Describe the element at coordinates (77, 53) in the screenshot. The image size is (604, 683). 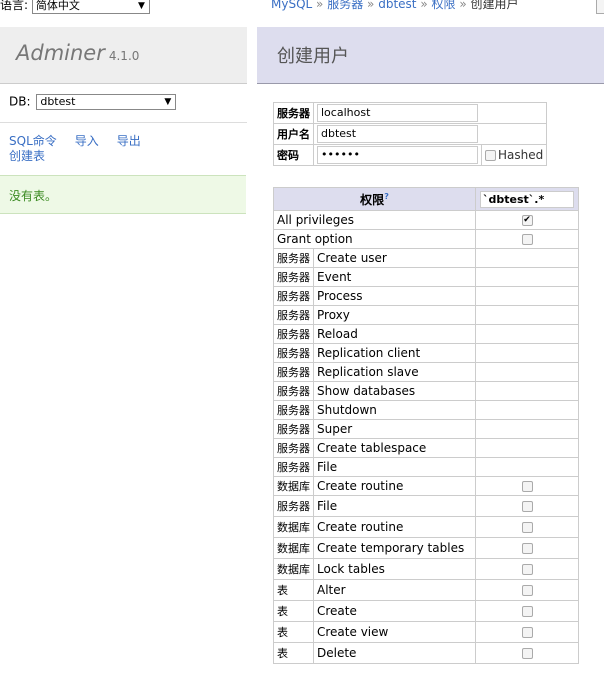
I see `logo: Adminer 4.1.0` at that location.